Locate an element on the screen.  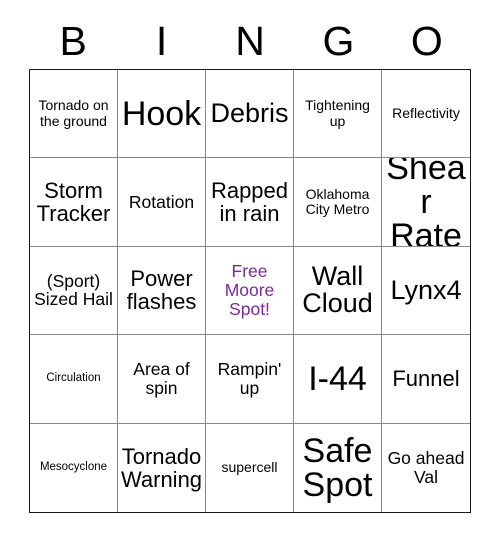
bingo-cell: Oklahoma City Metro is located at coordinates (338, 202).